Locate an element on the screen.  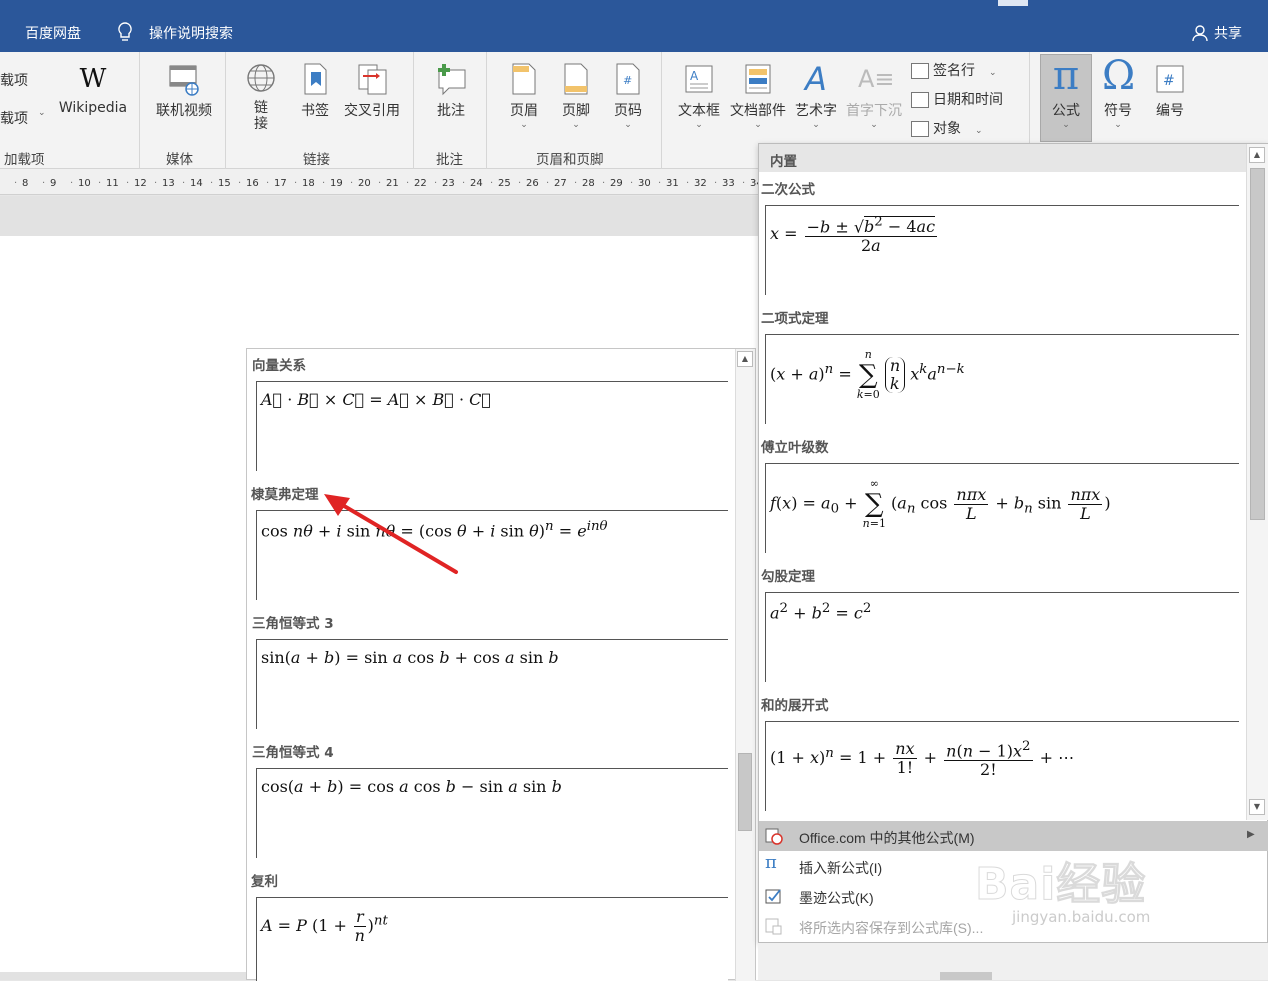
ruler-tick-label: 33 is located at coordinates (728, 183).